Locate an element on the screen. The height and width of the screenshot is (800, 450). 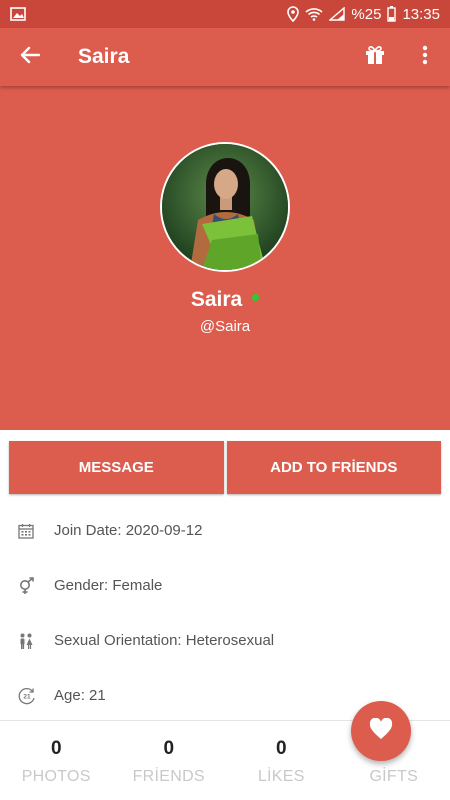
status-bar: %25 13:35 is located at coordinates (225, 14).